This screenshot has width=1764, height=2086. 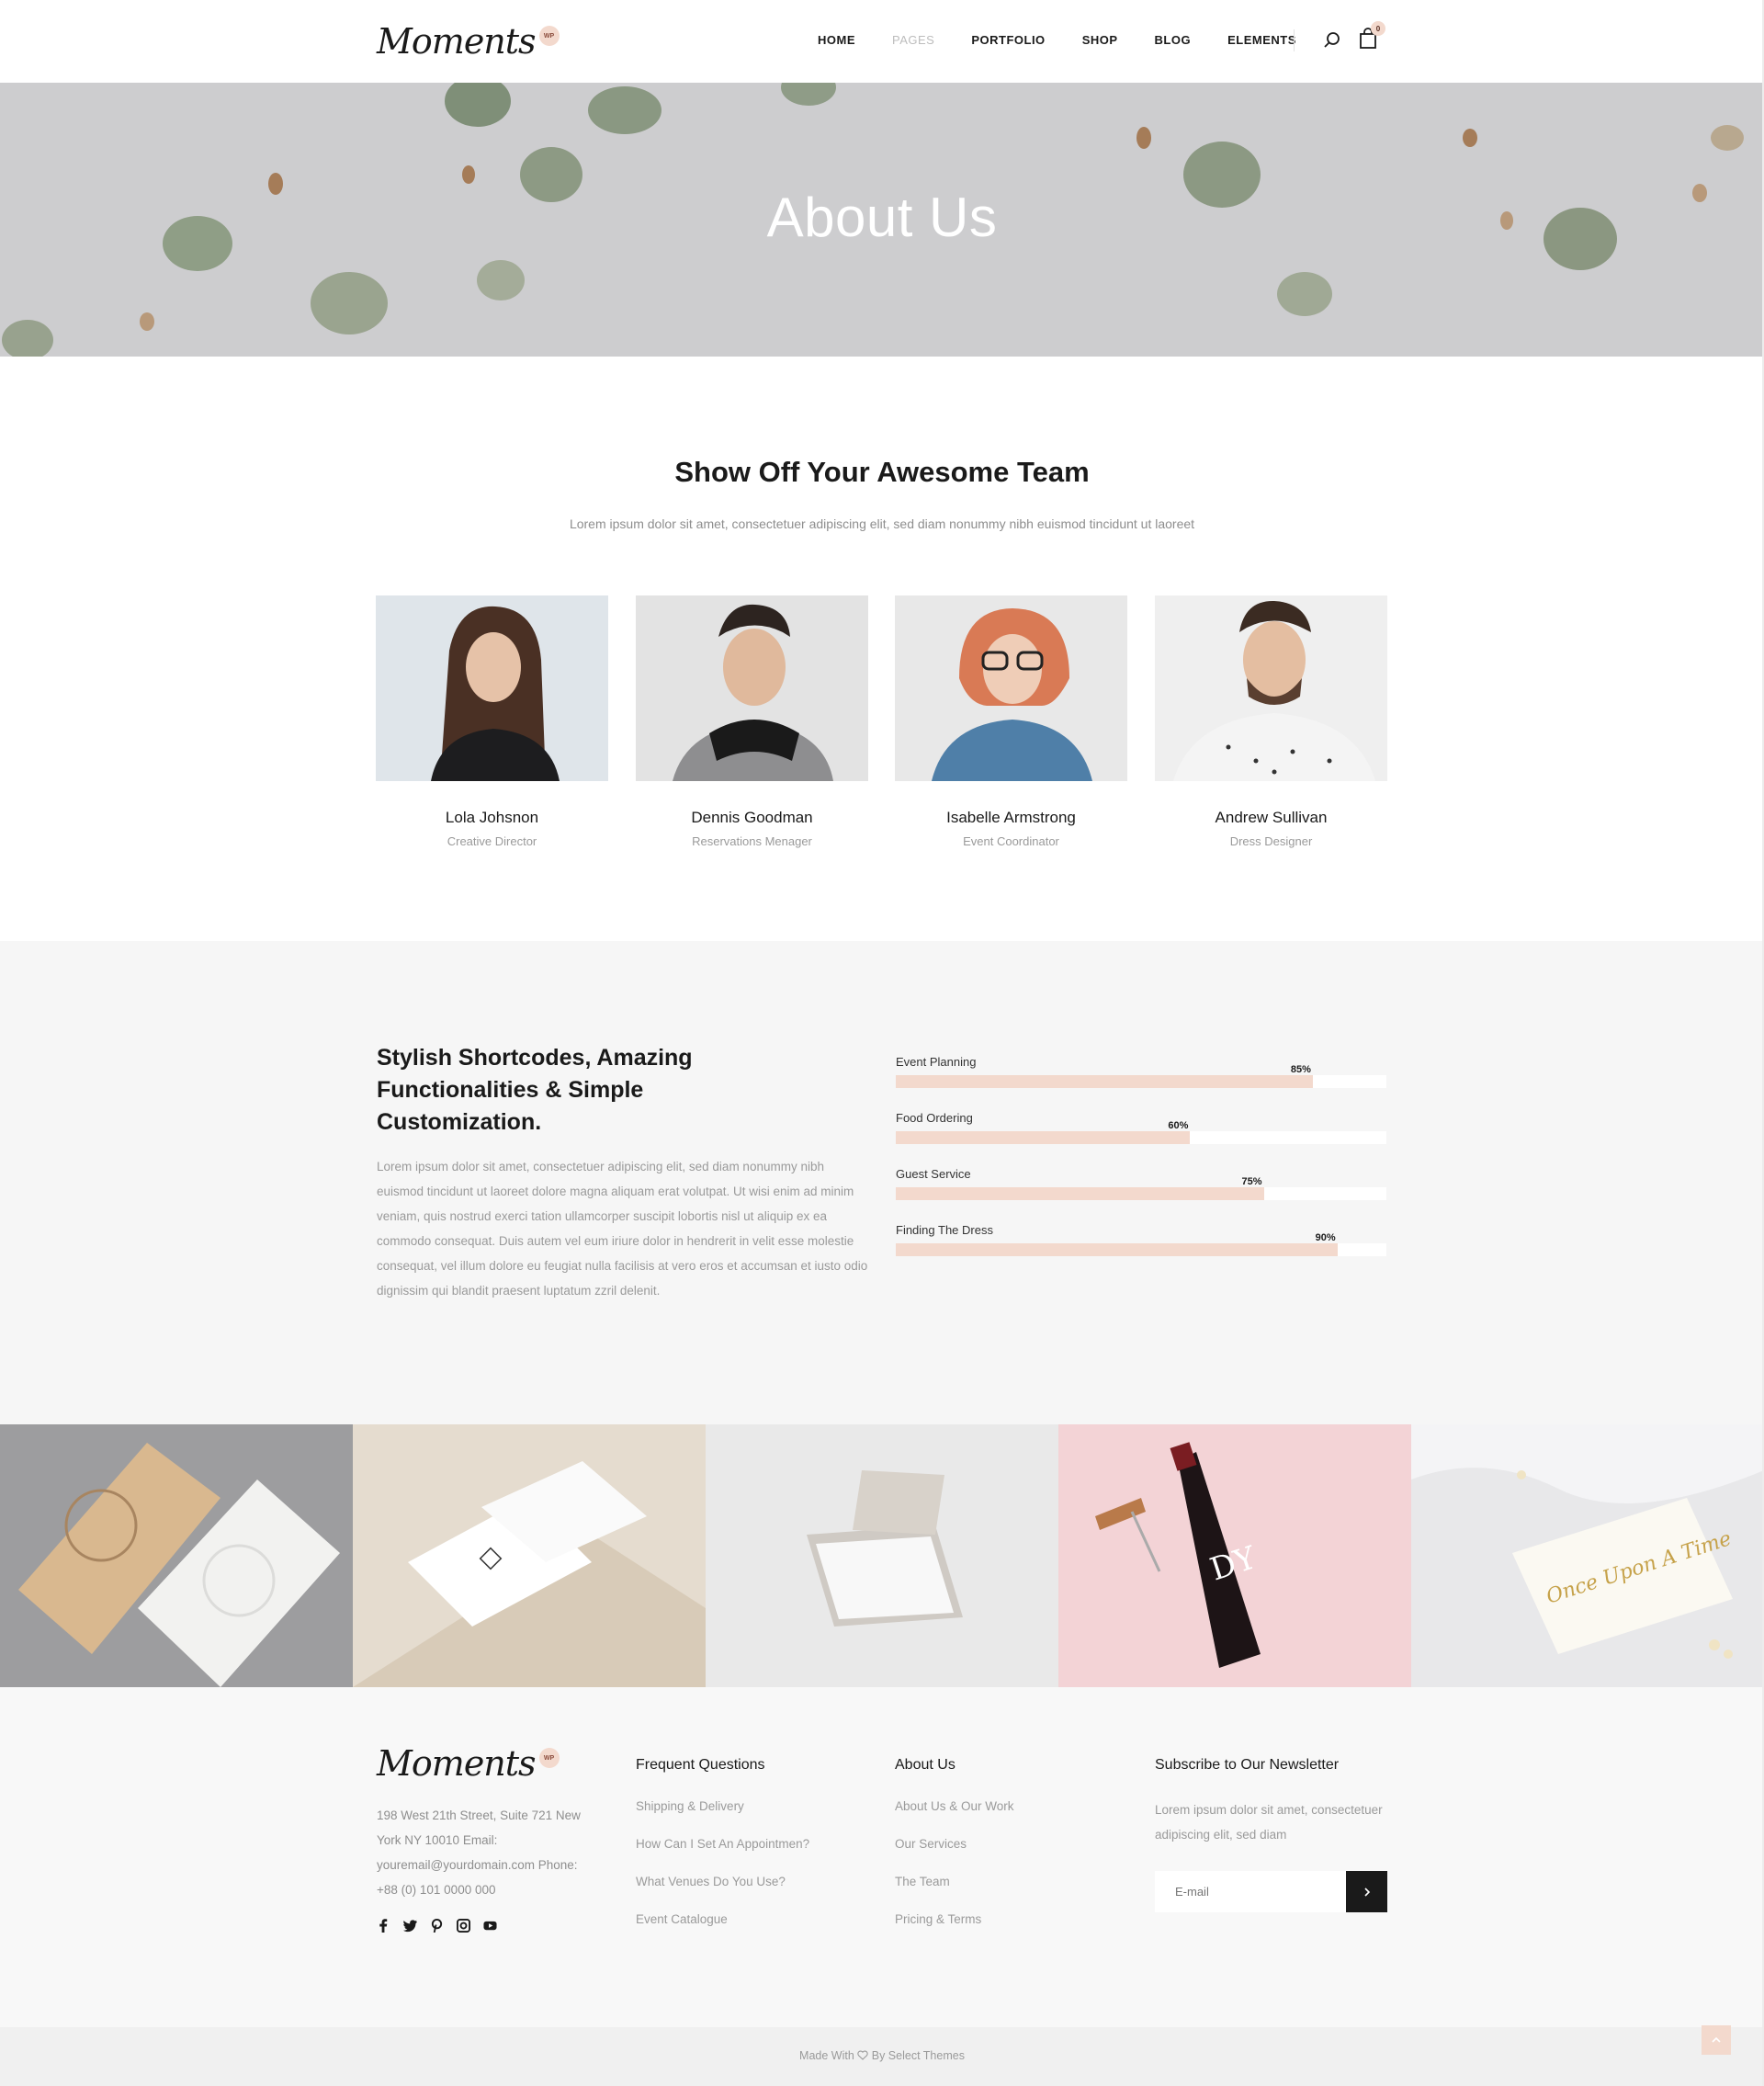 What do you see at coordinates (549, 1758) in the screenshot?
I see `footer-logo-badge: WP` at bounding box center [549, 1758].